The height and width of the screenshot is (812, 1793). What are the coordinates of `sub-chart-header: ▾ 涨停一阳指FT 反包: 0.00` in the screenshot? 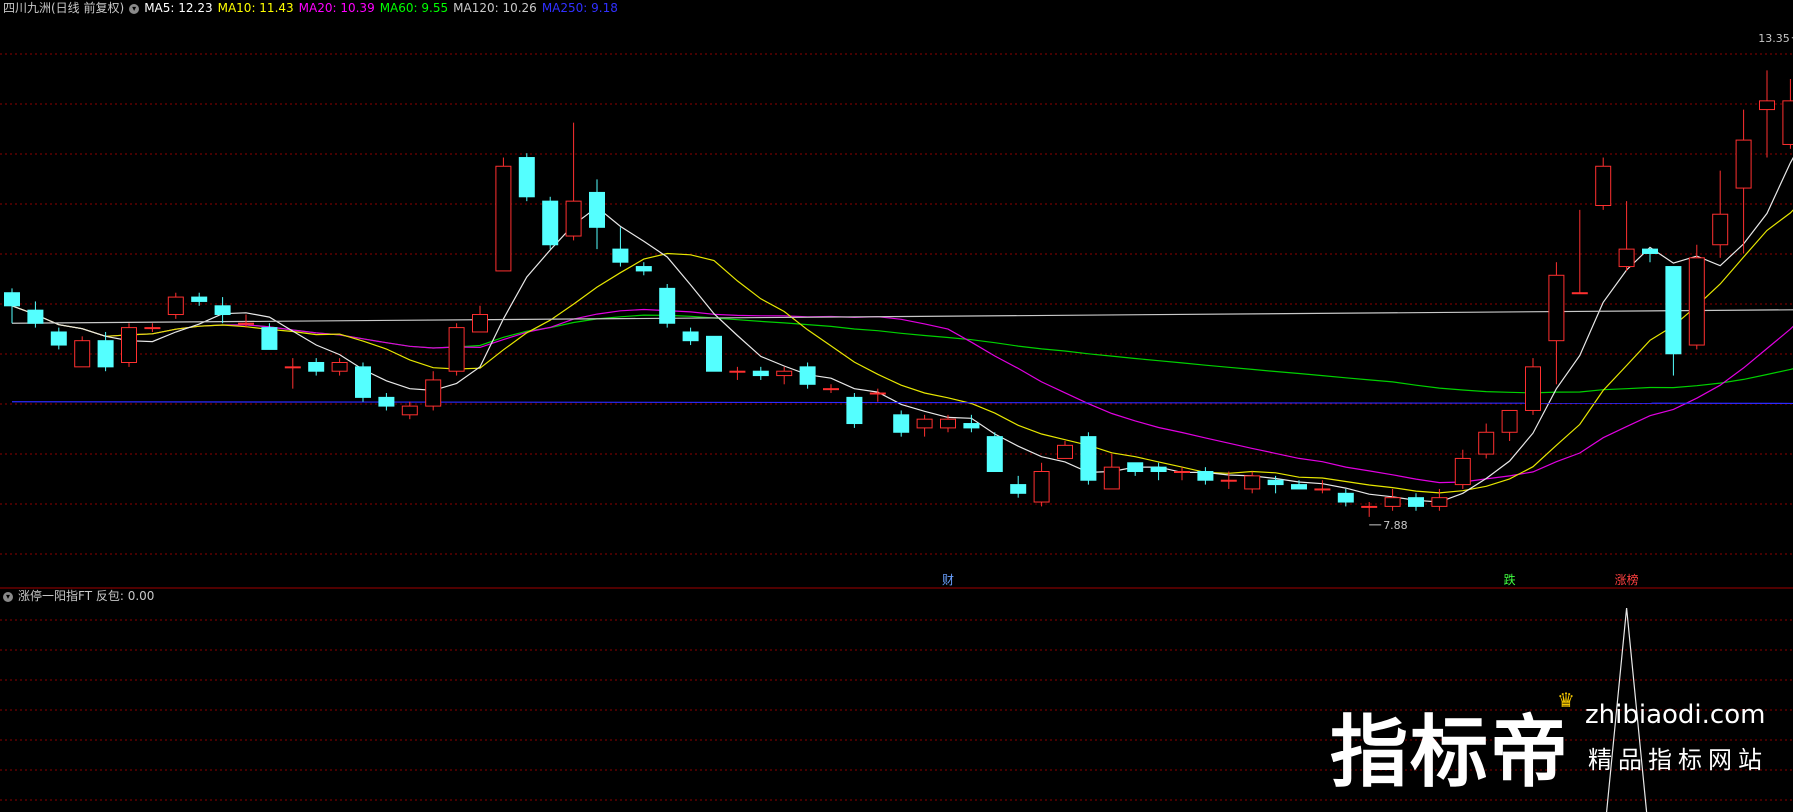 It's located at (81, 596).